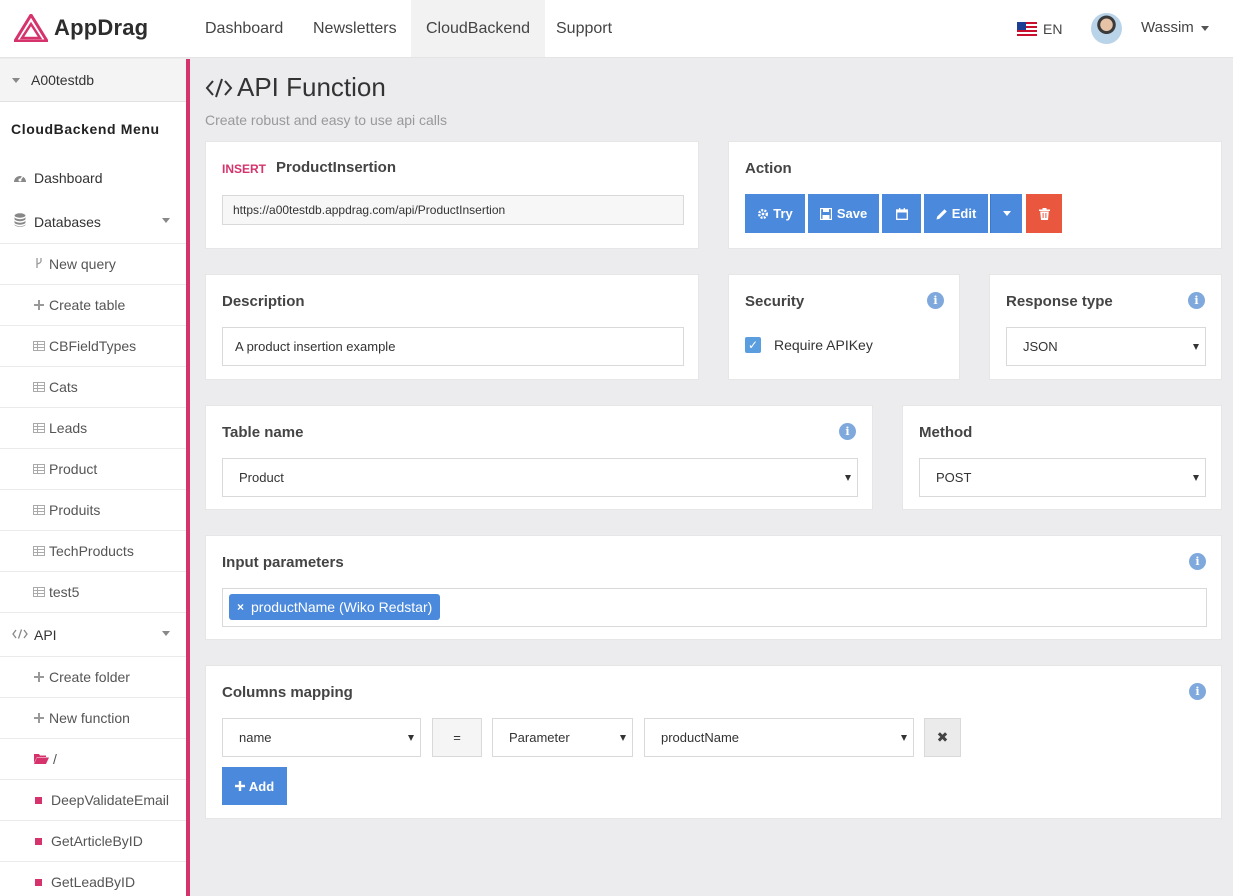 The width and height of the screenshot is (1233, 896). I want to click on sidebar-item-product: Product, so click(93, 469).